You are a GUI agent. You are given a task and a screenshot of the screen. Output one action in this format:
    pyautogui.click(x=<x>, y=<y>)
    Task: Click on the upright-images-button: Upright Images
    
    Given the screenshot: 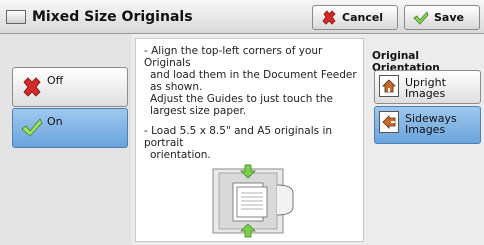 What is the action you would take?
    pyautogui.click(x=427, y=87)
    